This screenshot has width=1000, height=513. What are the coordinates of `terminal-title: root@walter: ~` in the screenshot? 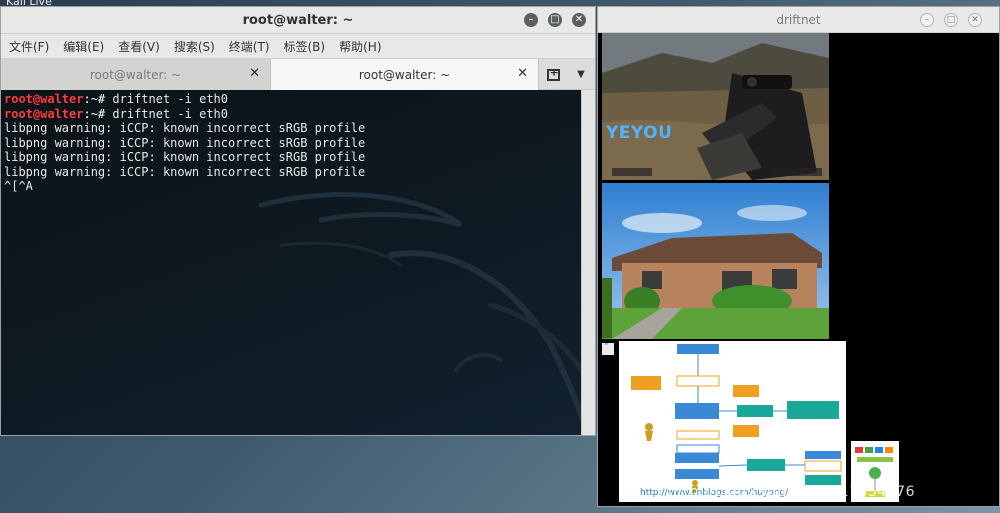 It's located at (298, 20).